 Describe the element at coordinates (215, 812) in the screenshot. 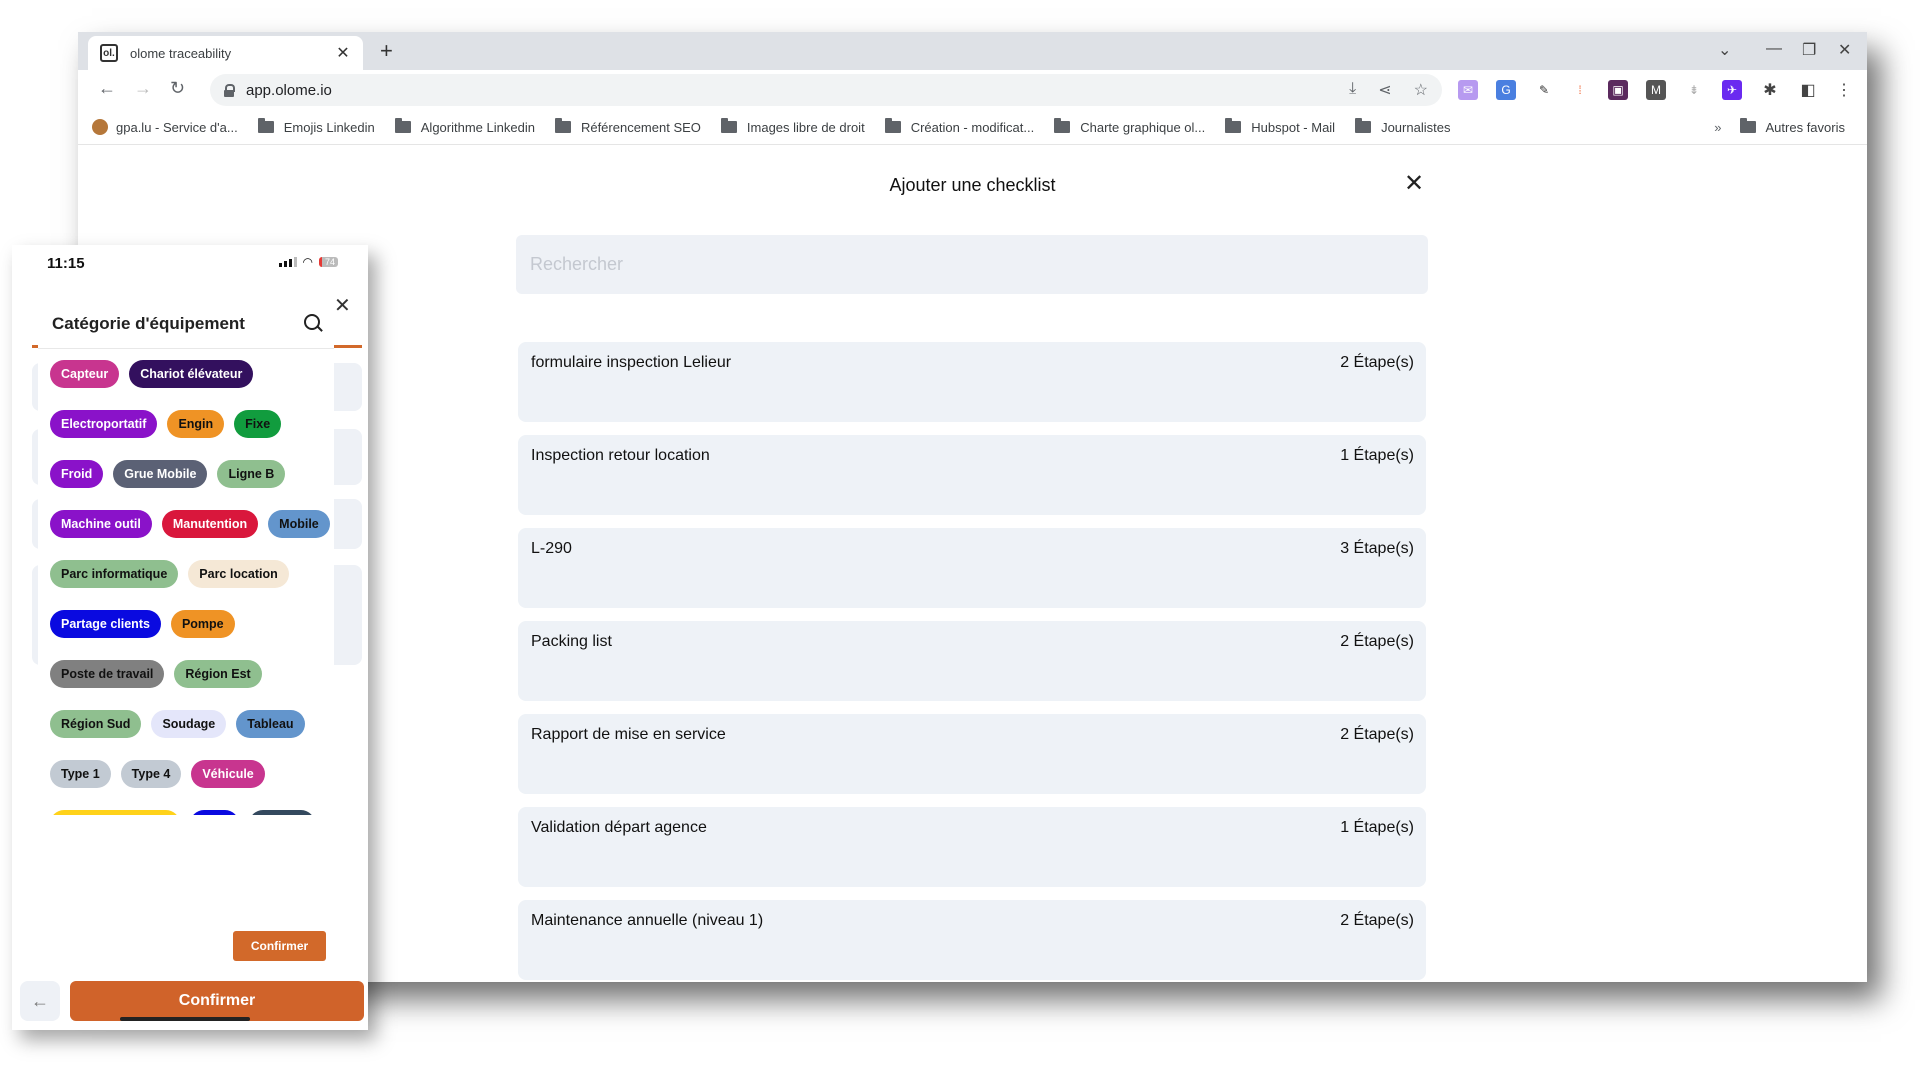

I see `category-chip: grue` at that location.